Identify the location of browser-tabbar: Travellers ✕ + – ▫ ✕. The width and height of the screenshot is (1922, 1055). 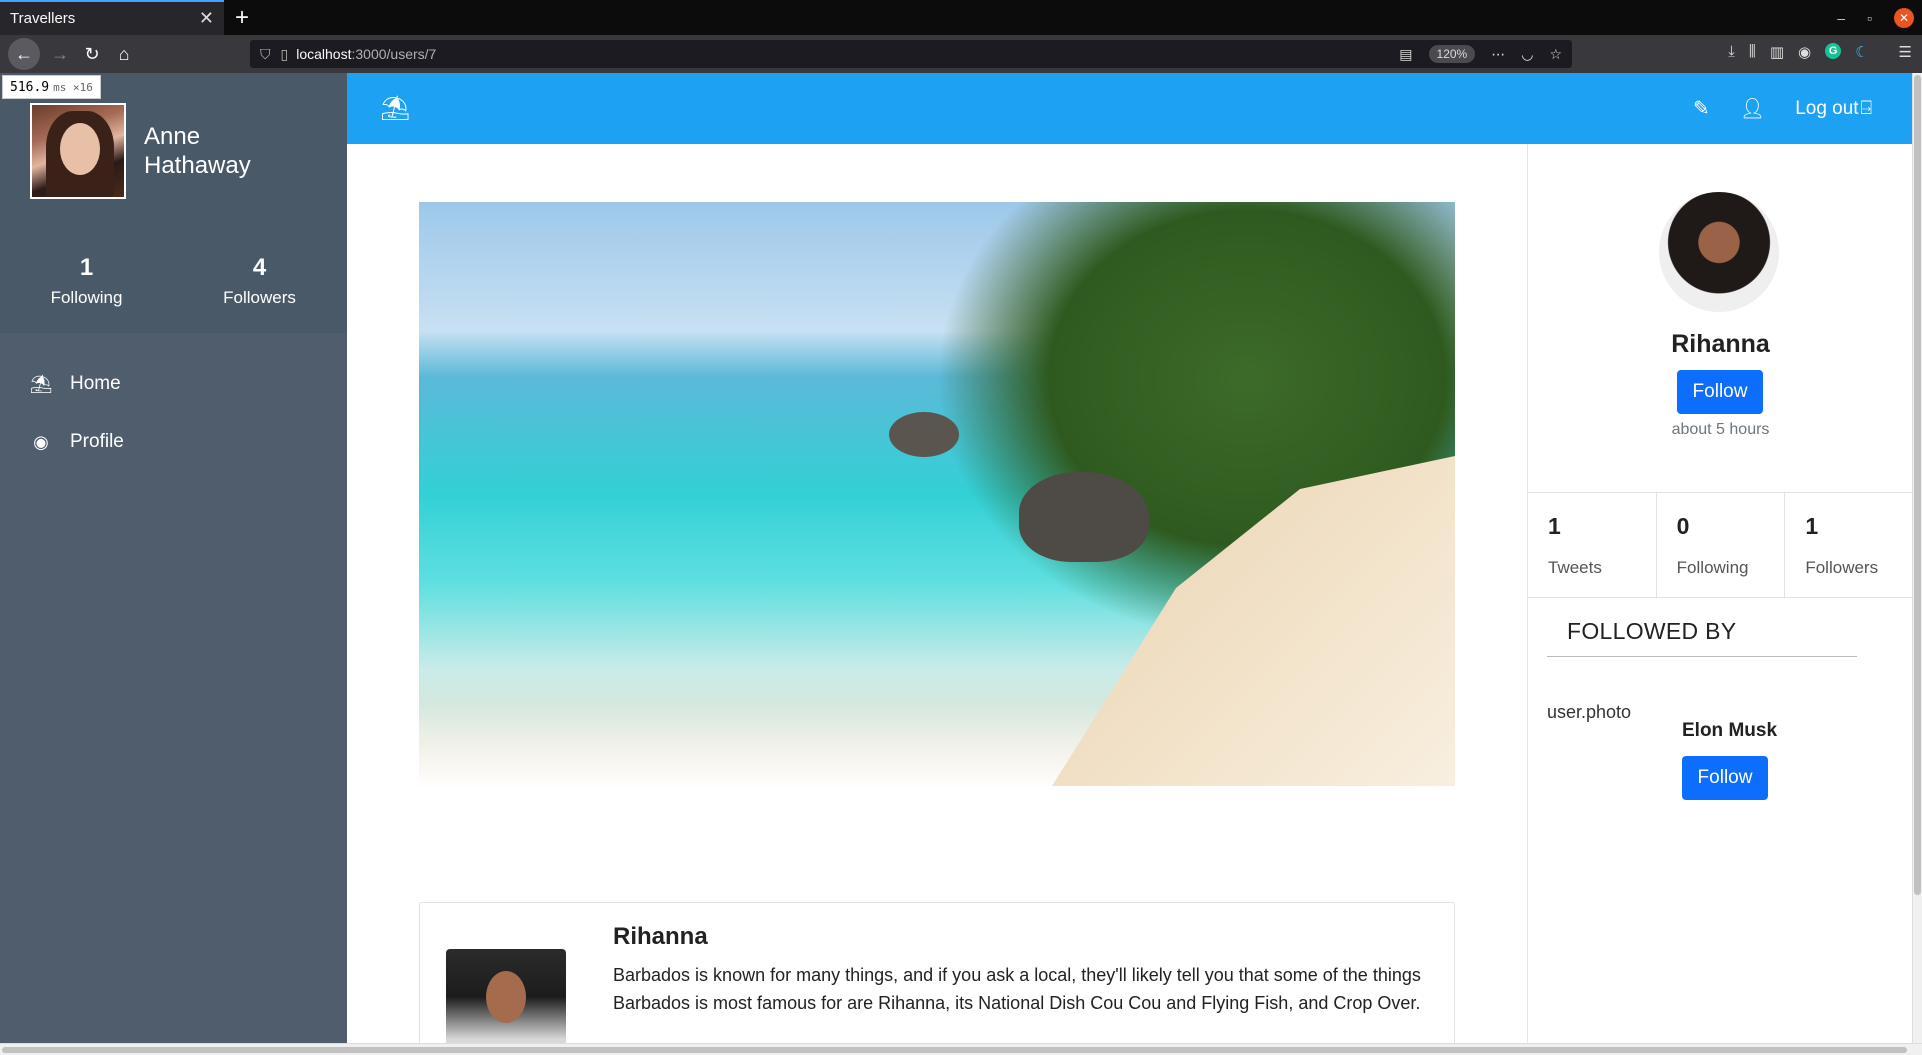
(961, 17).